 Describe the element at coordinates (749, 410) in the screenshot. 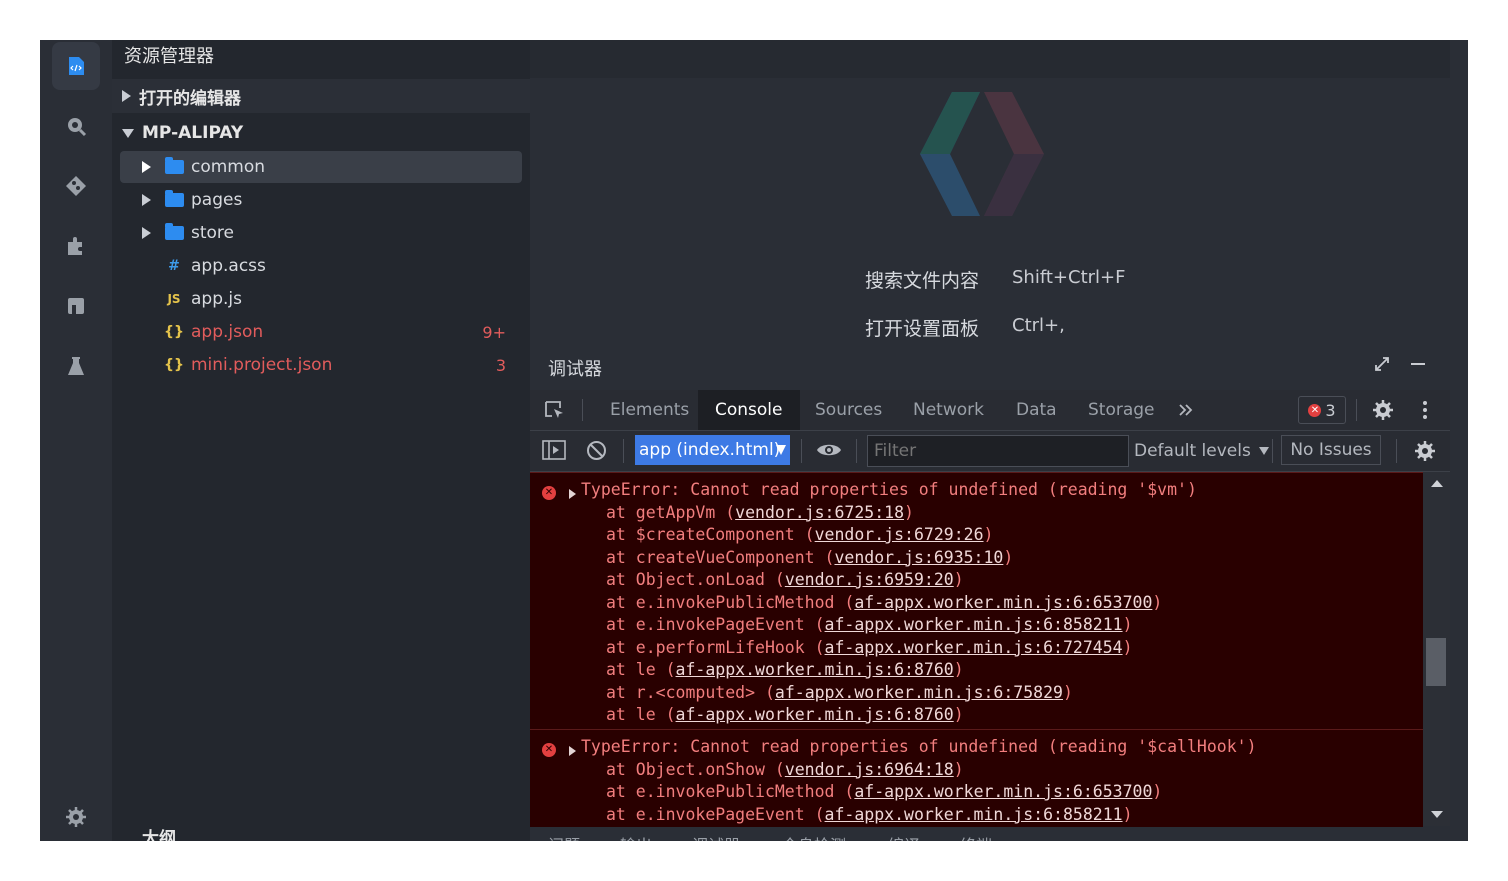

I see `tab-console: Console` at that location.